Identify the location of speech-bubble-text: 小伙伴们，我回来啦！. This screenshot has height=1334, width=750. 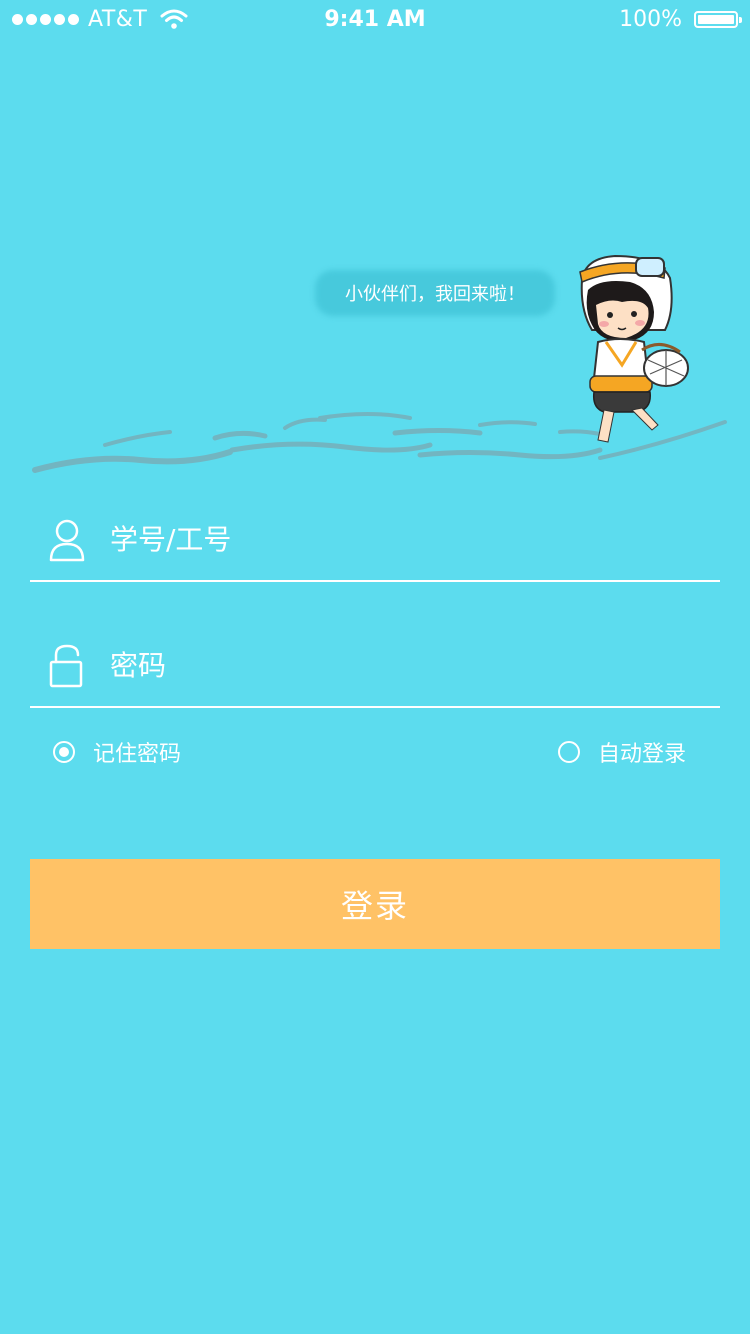
(435, 294).